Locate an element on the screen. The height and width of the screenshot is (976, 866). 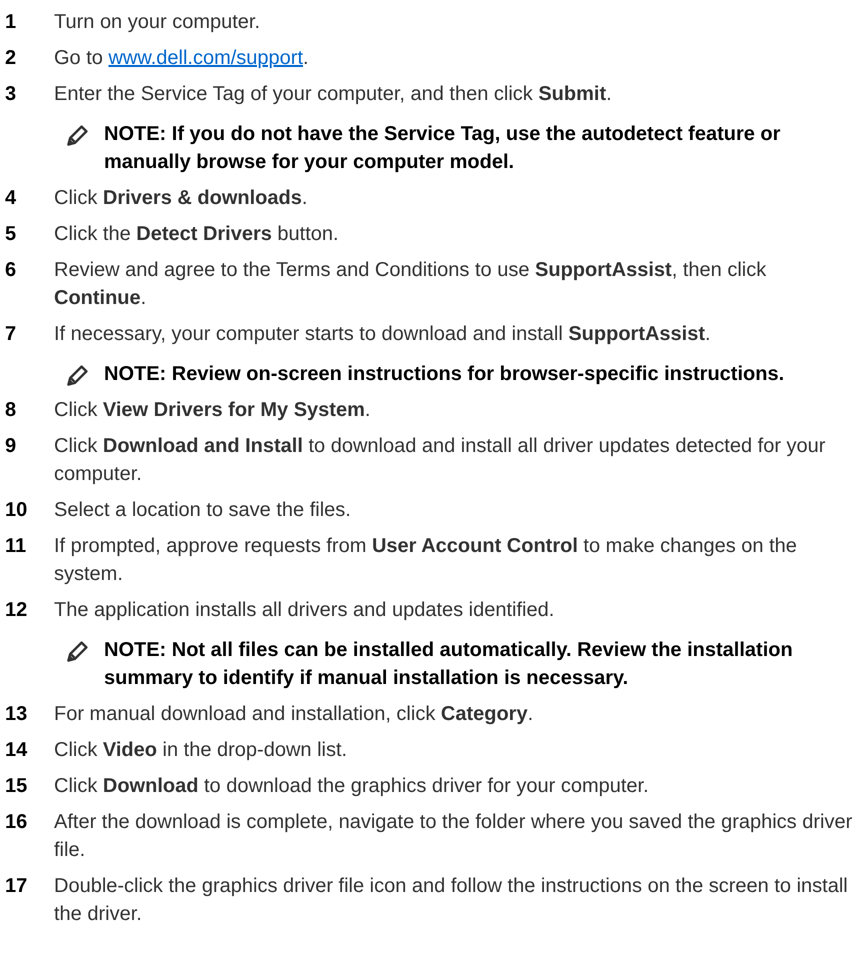
support-link: www.dell.com/support is located at coordinates (206, 58).